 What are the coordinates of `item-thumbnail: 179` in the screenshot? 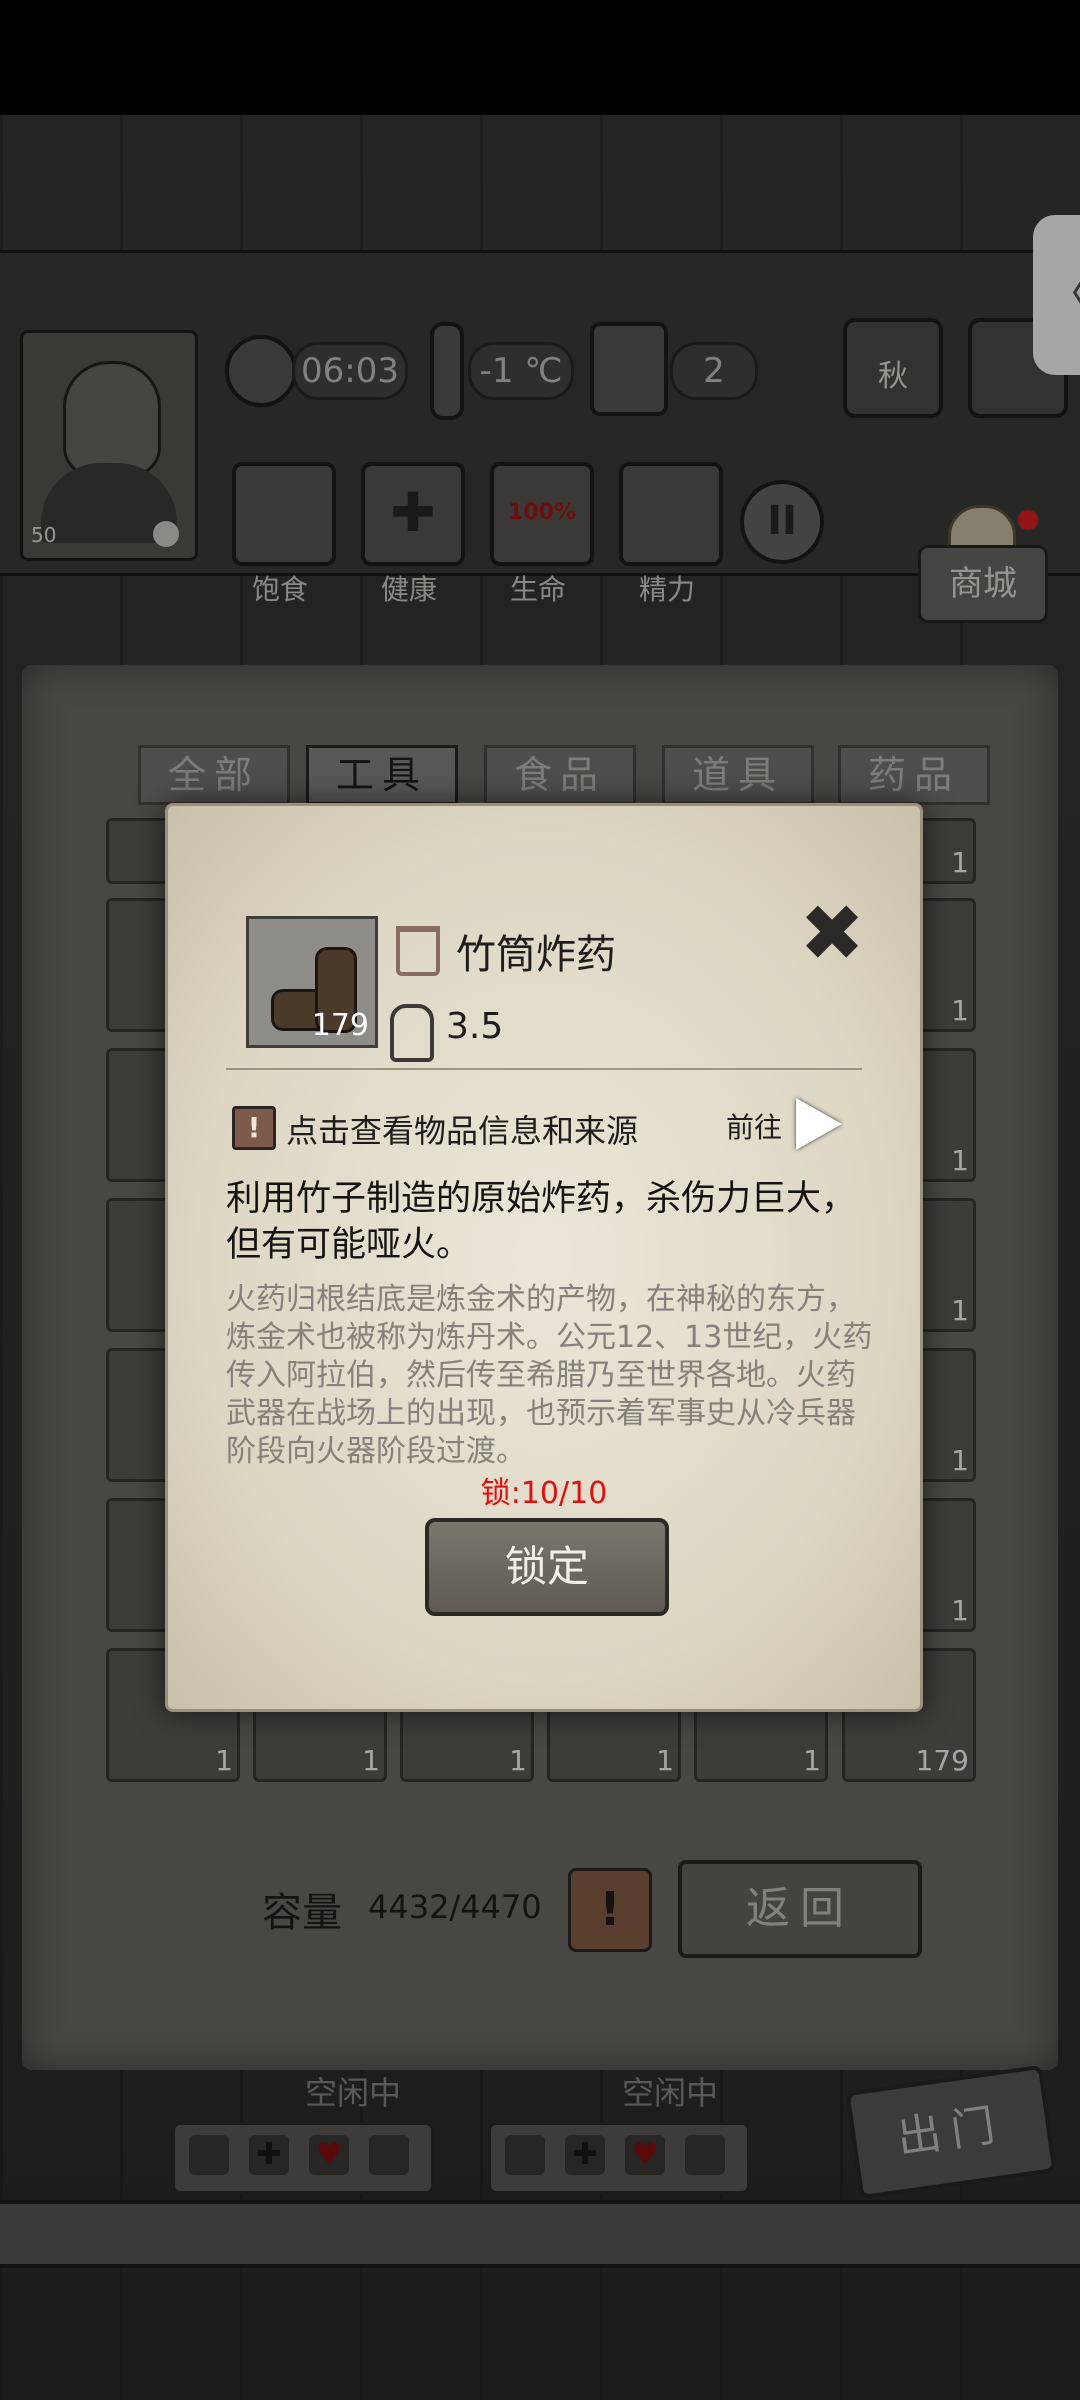 It's located at (312, 982).